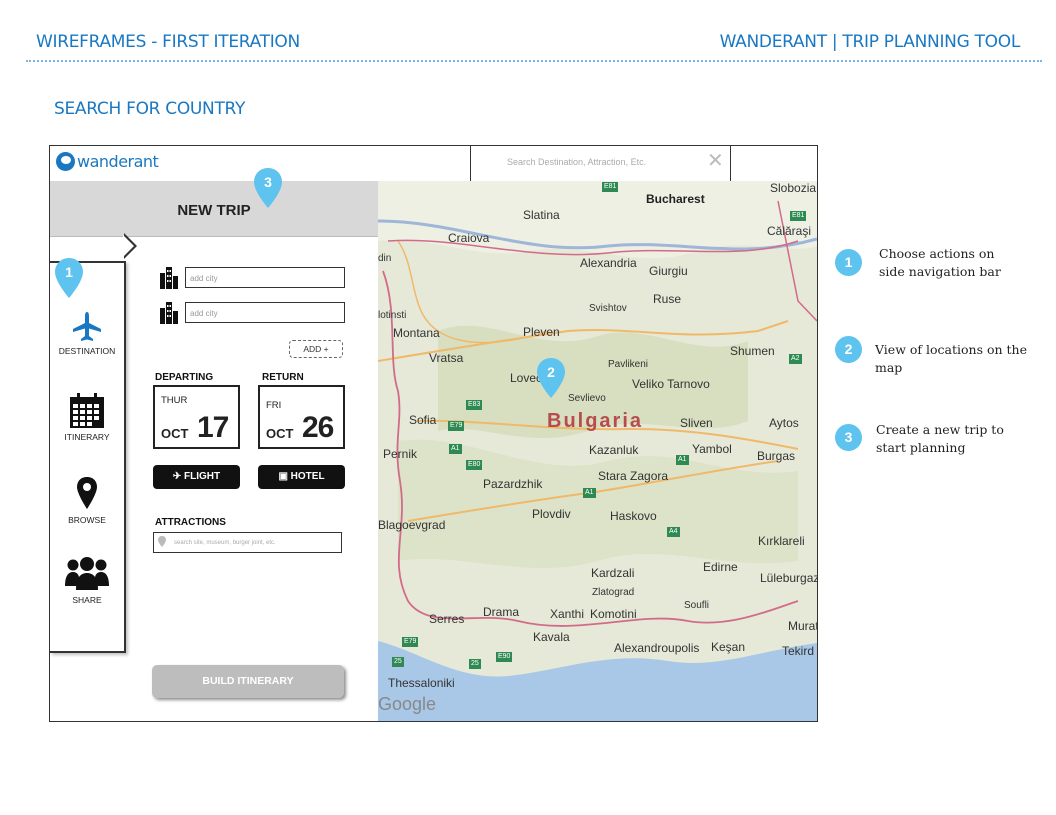  I want to click on nav-item-browse: BROWSE, so click(87, 500).